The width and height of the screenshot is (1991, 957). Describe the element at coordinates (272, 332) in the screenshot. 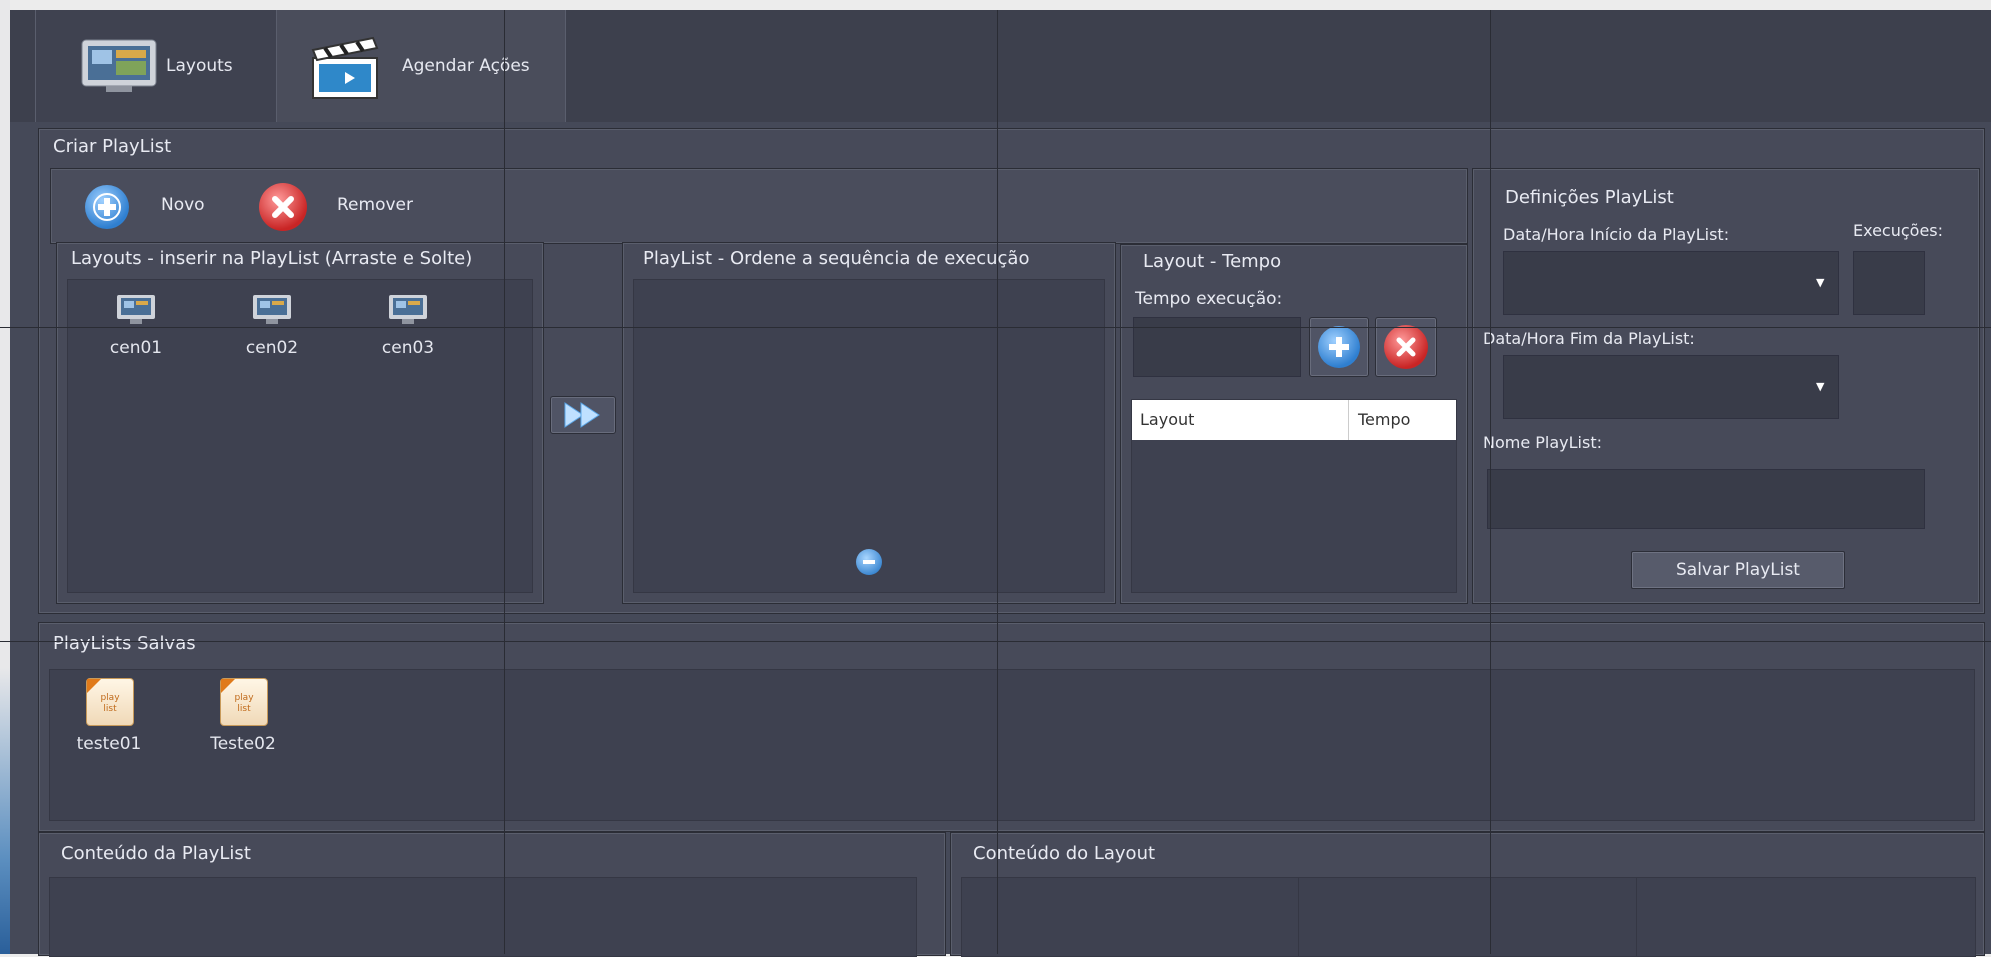

I see `layout-item-cen02: cen02` at that location.